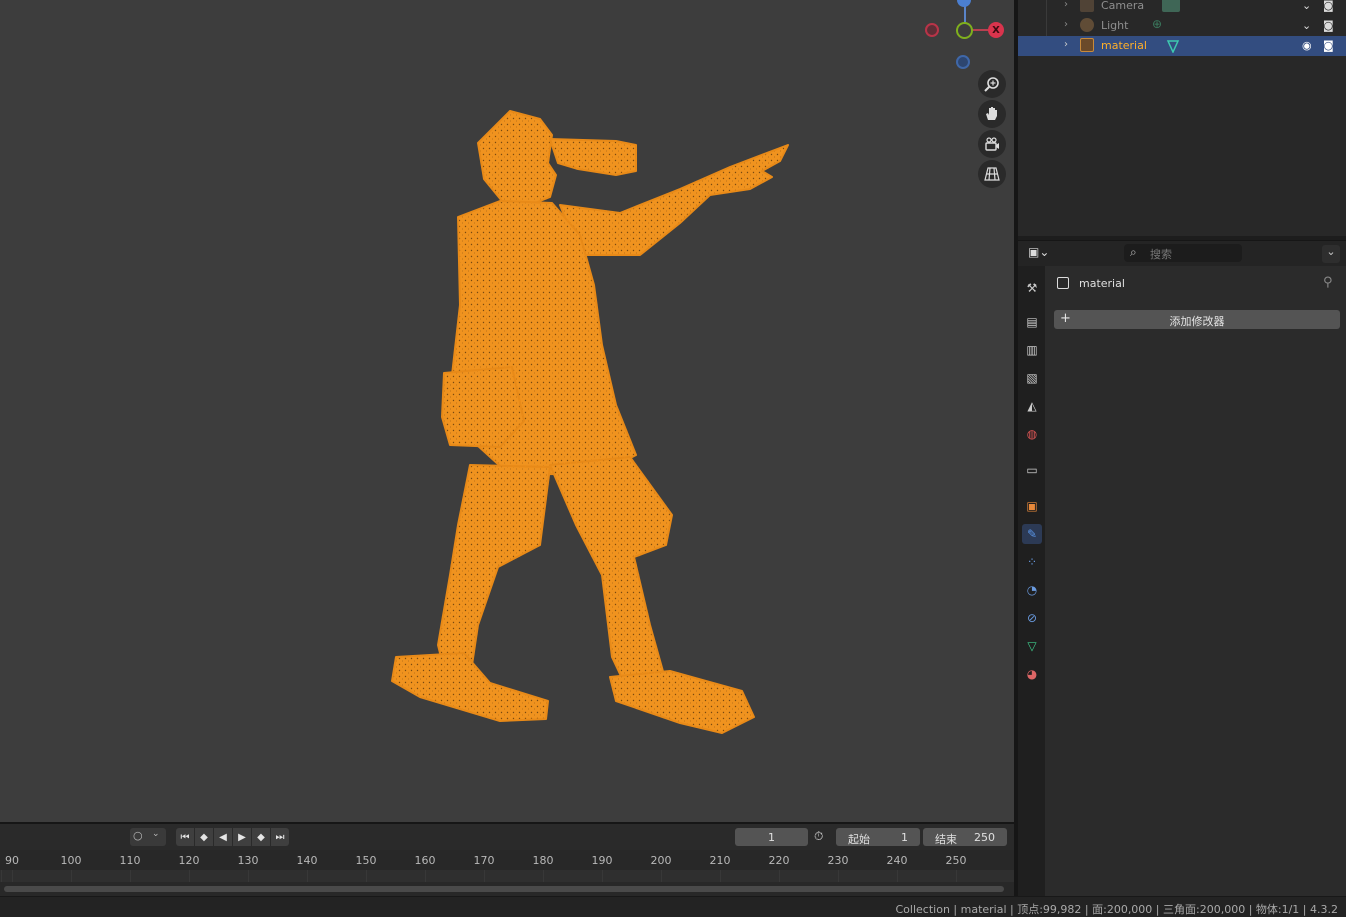 The image size is (1346, 917). I want to click on zoom-icon, so click(991, 84).